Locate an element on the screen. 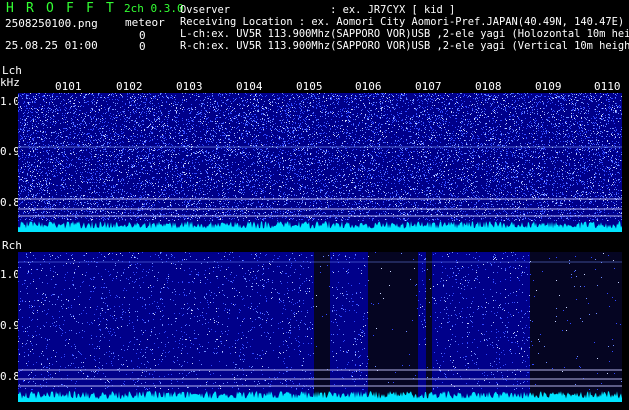 The width and height of the screenshot is (629, 410). lch-label: Lch is located at coordinates (12, 70).